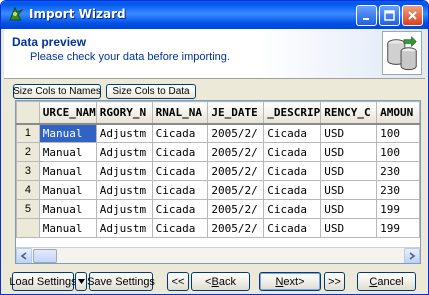 This screenshot has height=295, width=429. Describe the element at coordinates (236, 113) in the screenshot. I see `column-header: JE_DATE` at that location.